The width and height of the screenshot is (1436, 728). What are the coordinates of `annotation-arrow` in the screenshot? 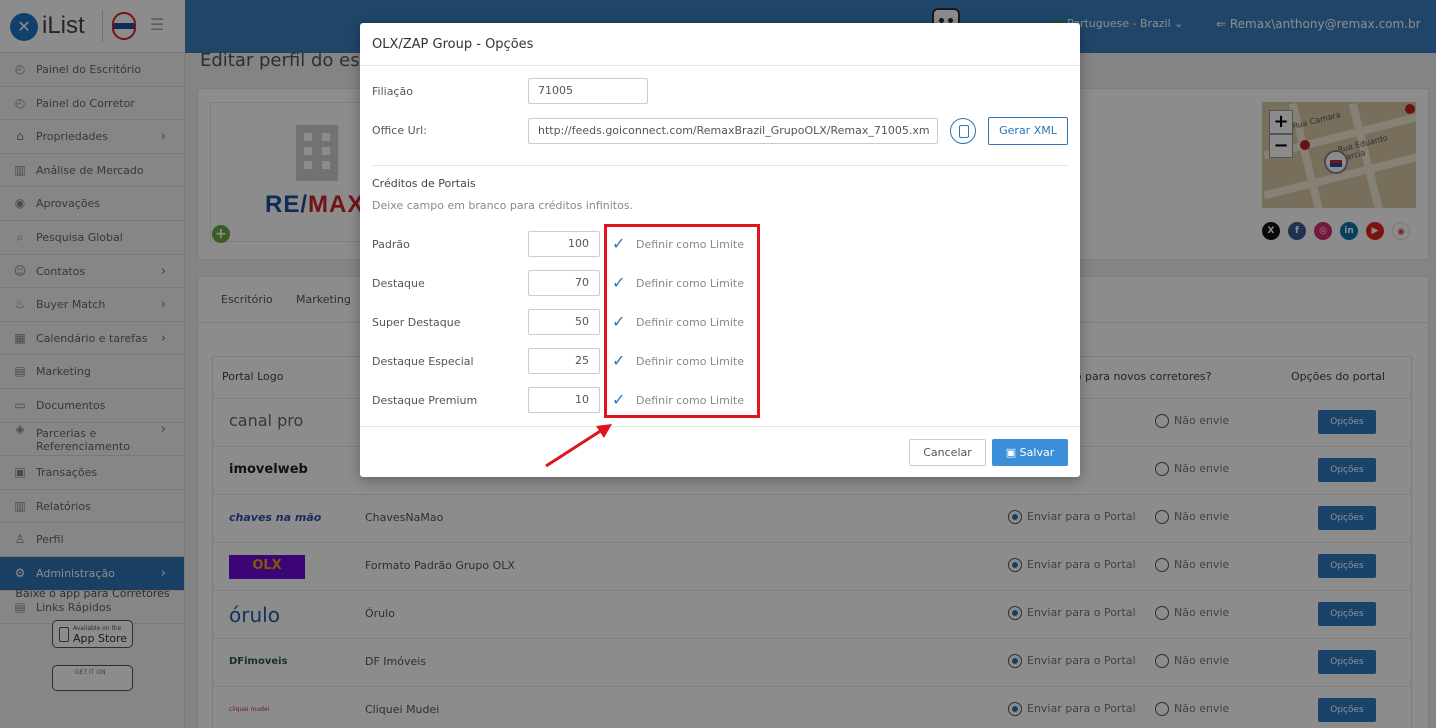 It's located at (578, 446).